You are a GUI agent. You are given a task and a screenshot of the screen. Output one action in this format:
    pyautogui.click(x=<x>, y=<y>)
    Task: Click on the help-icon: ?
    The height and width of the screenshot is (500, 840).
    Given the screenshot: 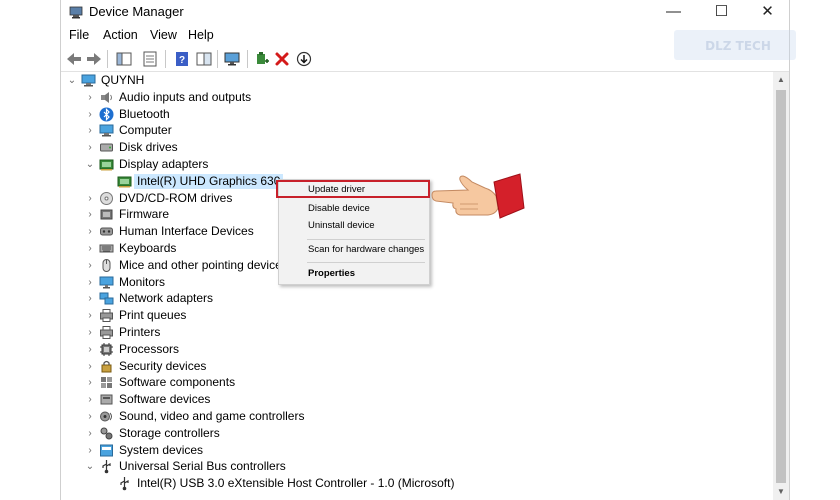 What is the action you would take?
    pyautogui.click(x=182, y=59)
    